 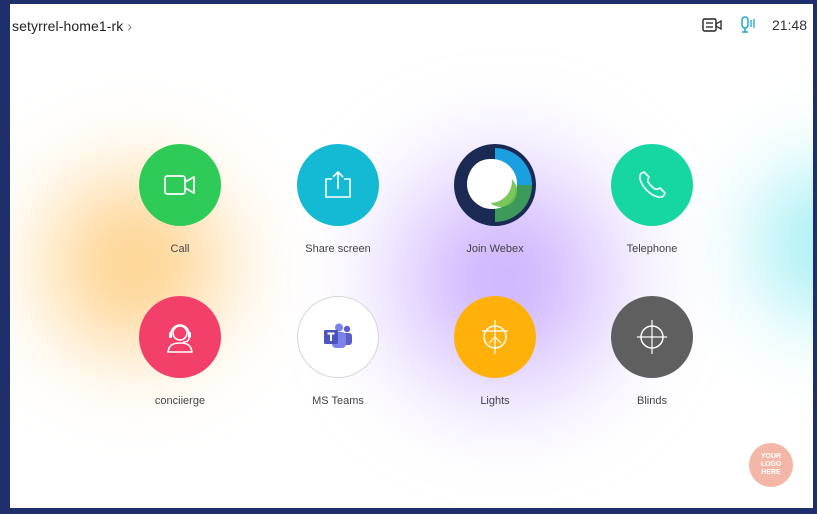 What do you see at coordinates (68, 26) in the screenshot?
I see `room-name: setyrrel-home1-rk` at bounding box center [68, 26].